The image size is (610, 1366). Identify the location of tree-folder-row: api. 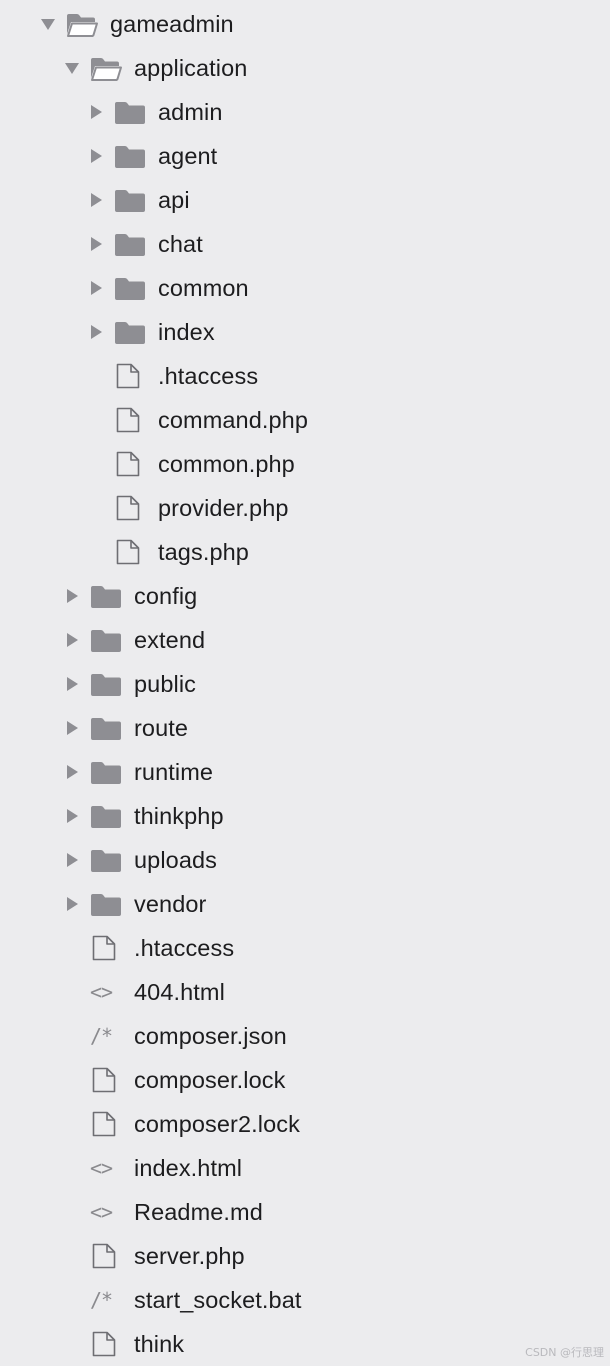
(305, 200).